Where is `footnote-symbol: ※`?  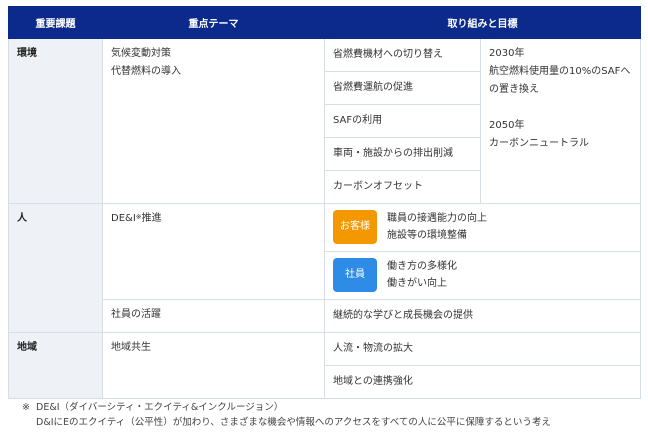 footnote-symbol: ※ is located at coordinates (26, 407).